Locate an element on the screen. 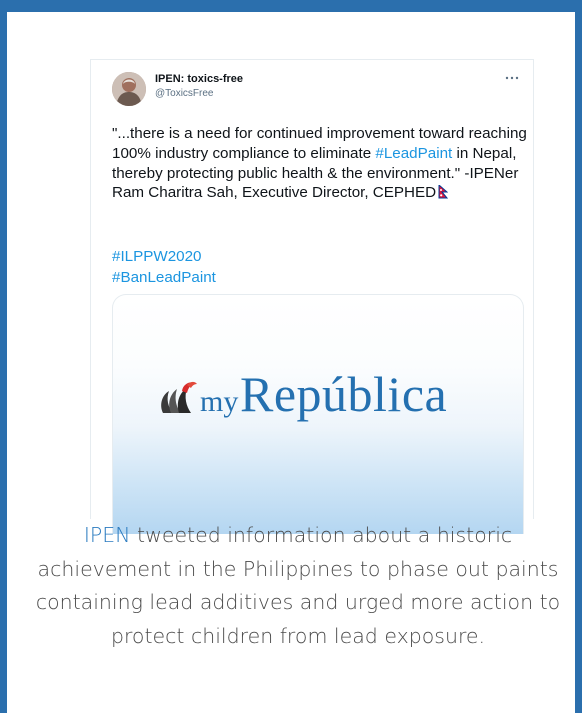 The height and width of the screenshot is (713, 582). hashtag-link-leadpaint: #LeadPaint is located at coordinates (413, 153).